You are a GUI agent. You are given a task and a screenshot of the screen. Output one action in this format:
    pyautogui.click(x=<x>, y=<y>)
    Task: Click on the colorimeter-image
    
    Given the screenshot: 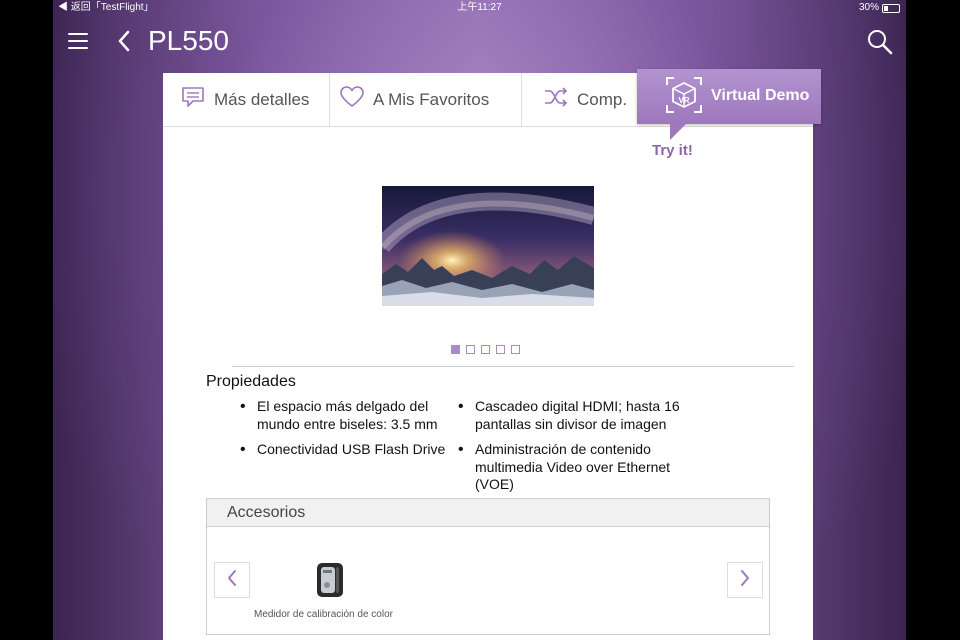 What is the action you would take?
    pyautogui.click(x=330, y=580)
    